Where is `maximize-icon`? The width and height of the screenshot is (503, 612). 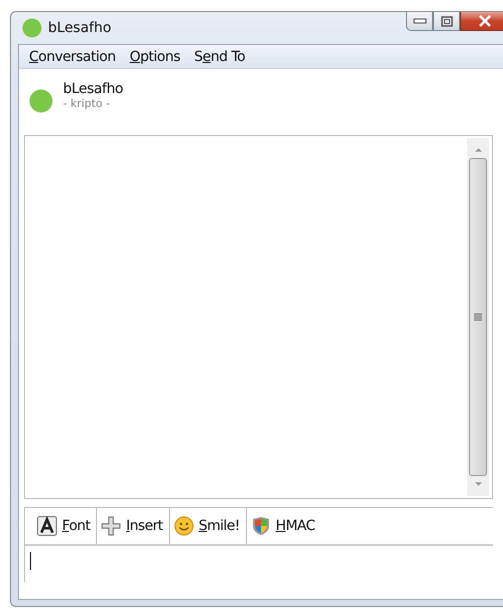
maximize-icon is located at coordinates (446, 21).